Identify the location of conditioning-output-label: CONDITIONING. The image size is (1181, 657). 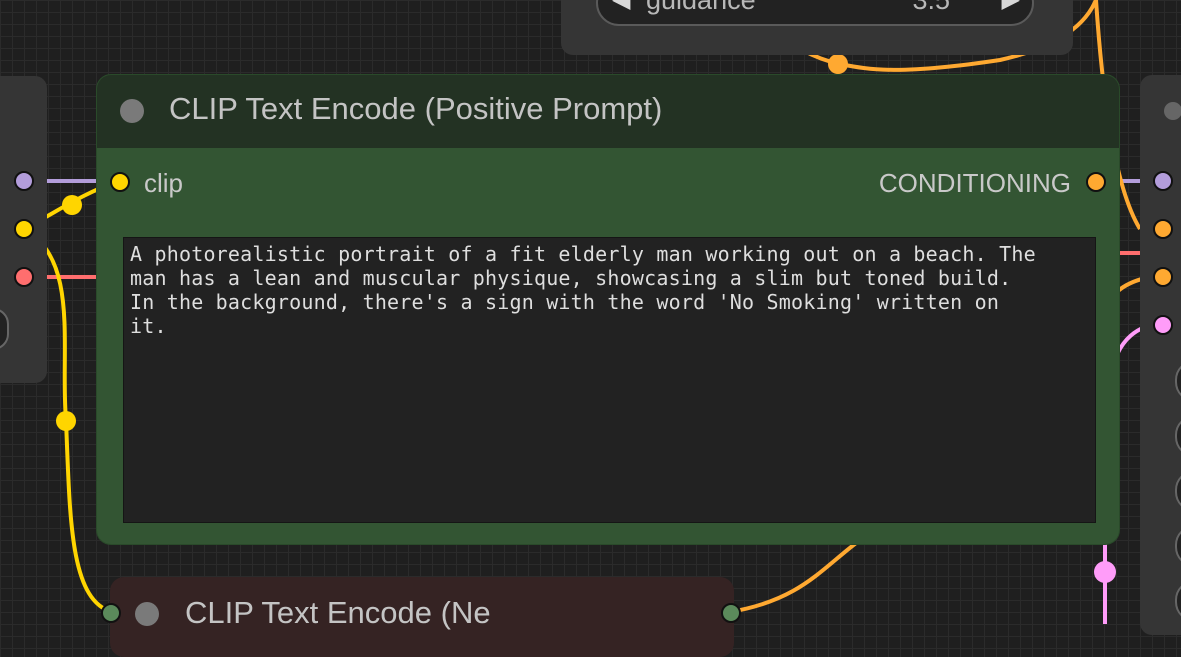
(974, 183).